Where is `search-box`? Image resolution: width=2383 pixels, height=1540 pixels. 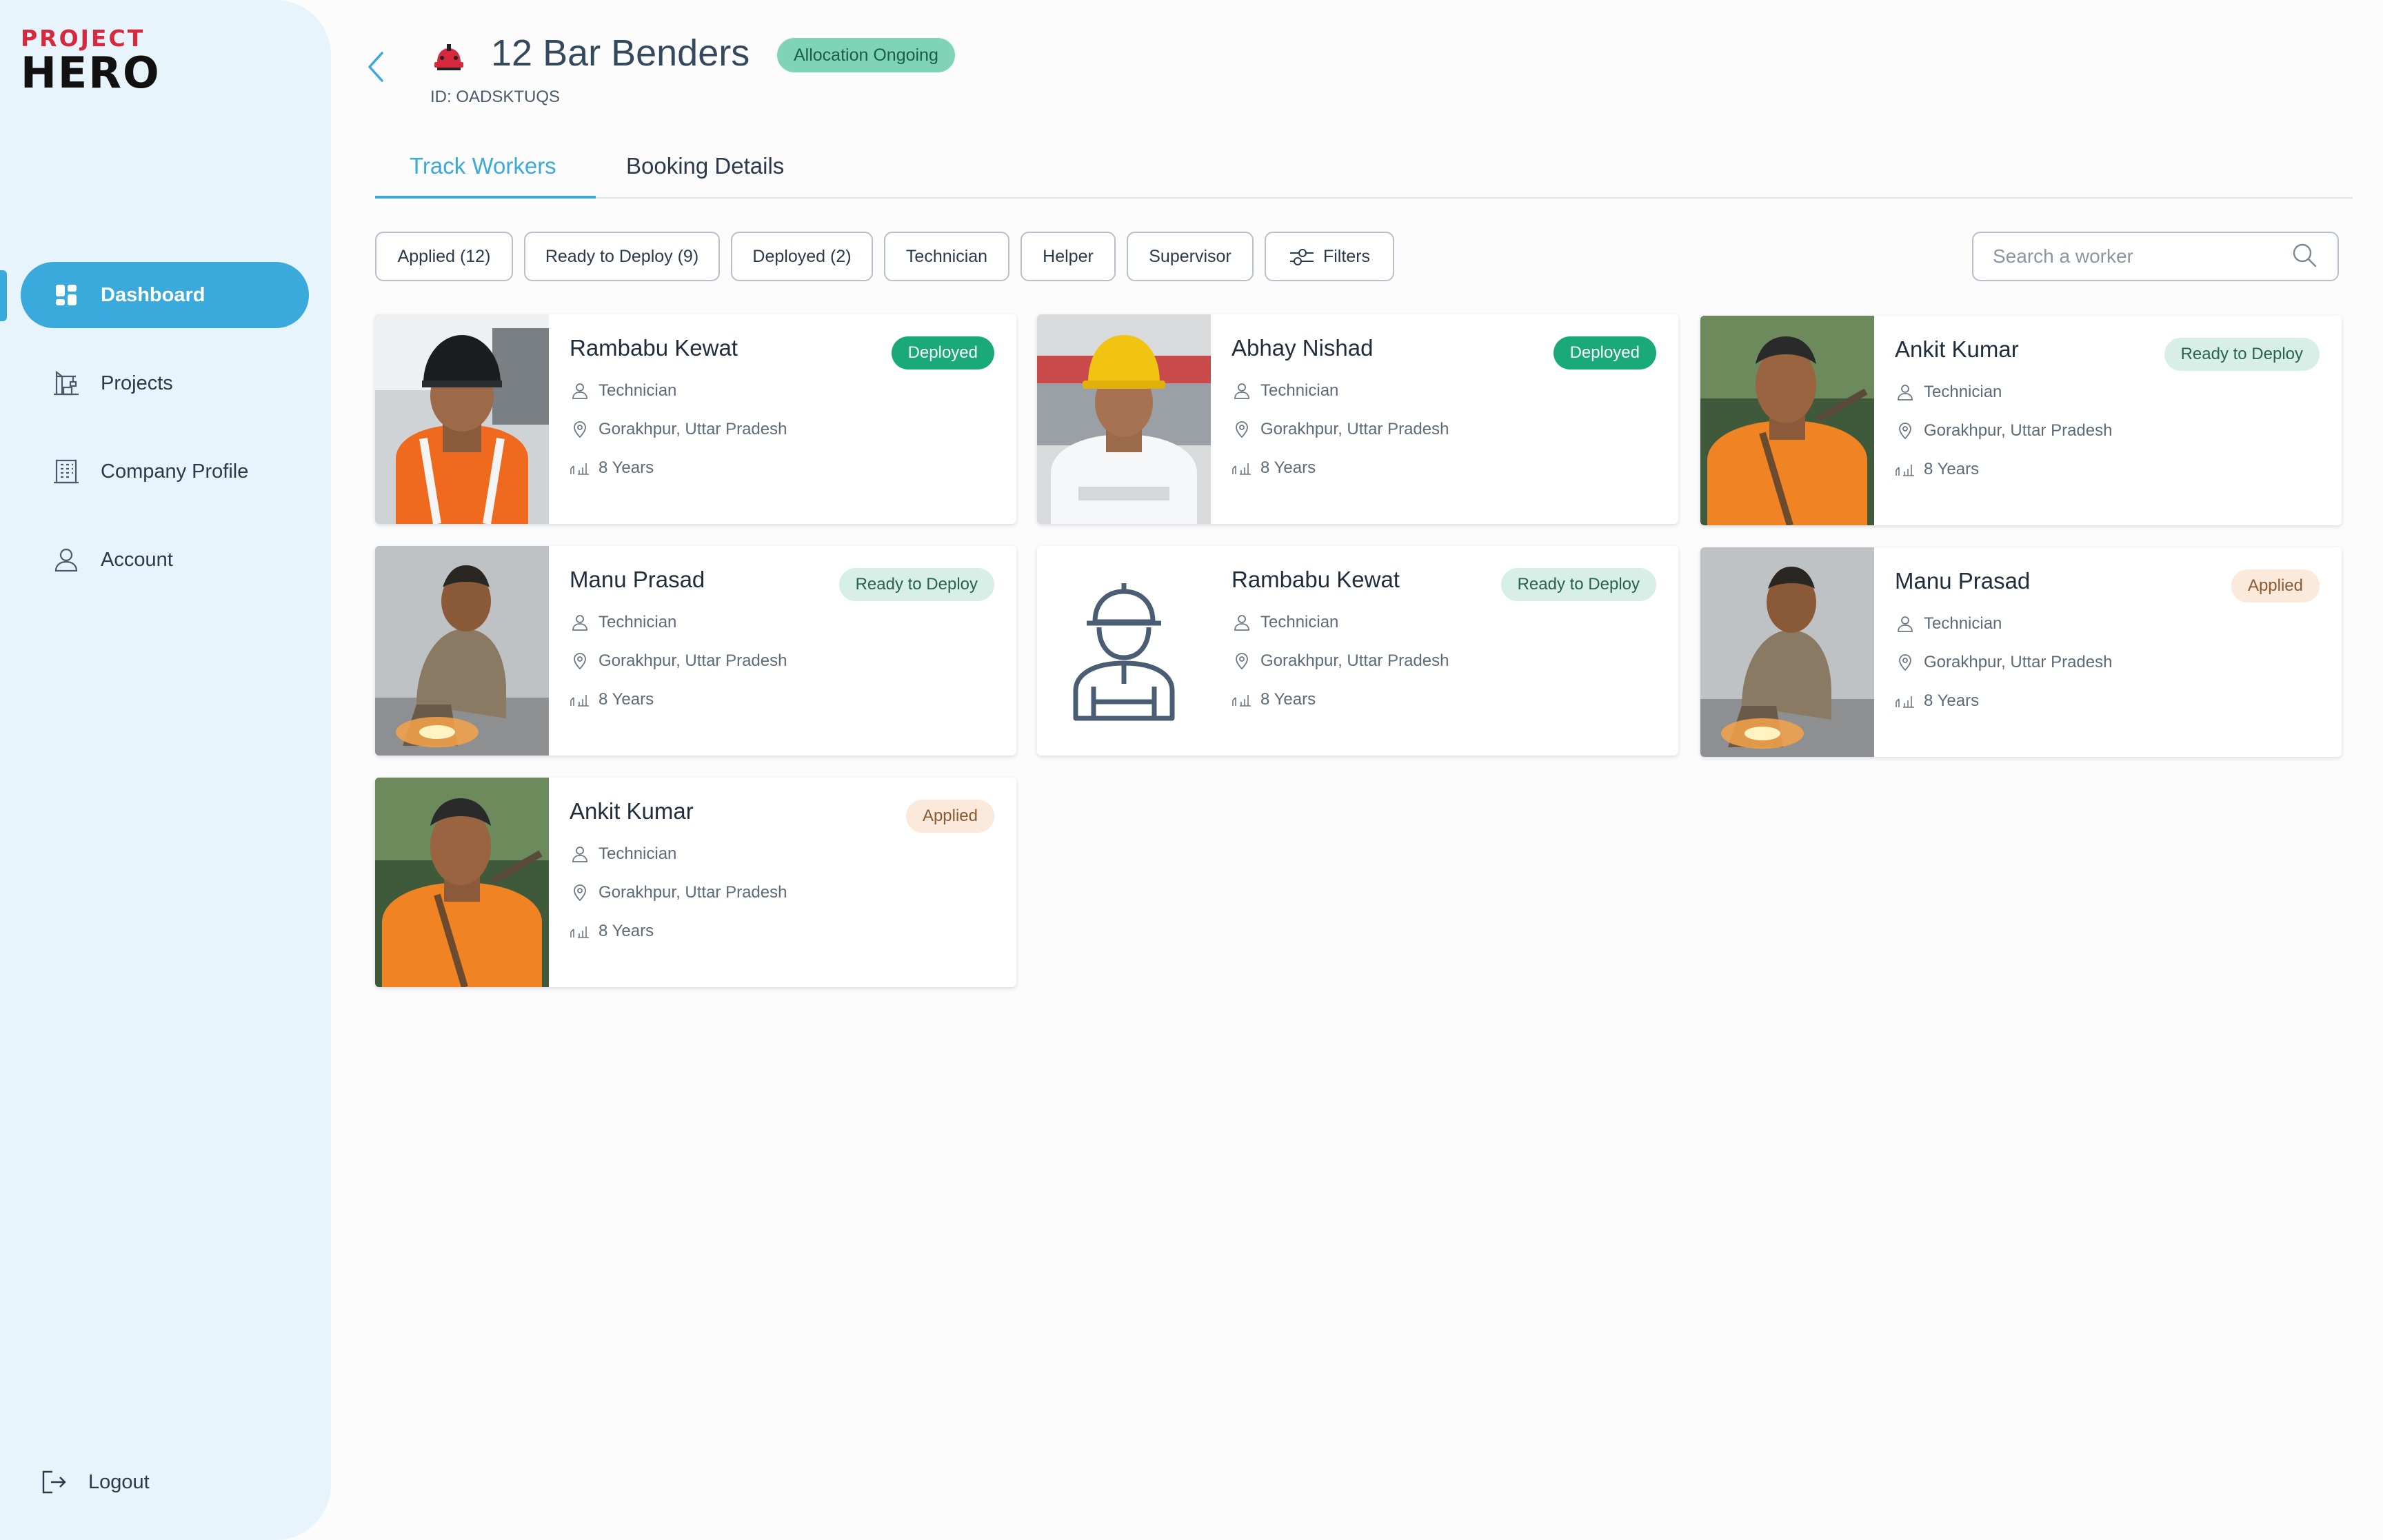
search-box is located at coordinates (2155, 256).